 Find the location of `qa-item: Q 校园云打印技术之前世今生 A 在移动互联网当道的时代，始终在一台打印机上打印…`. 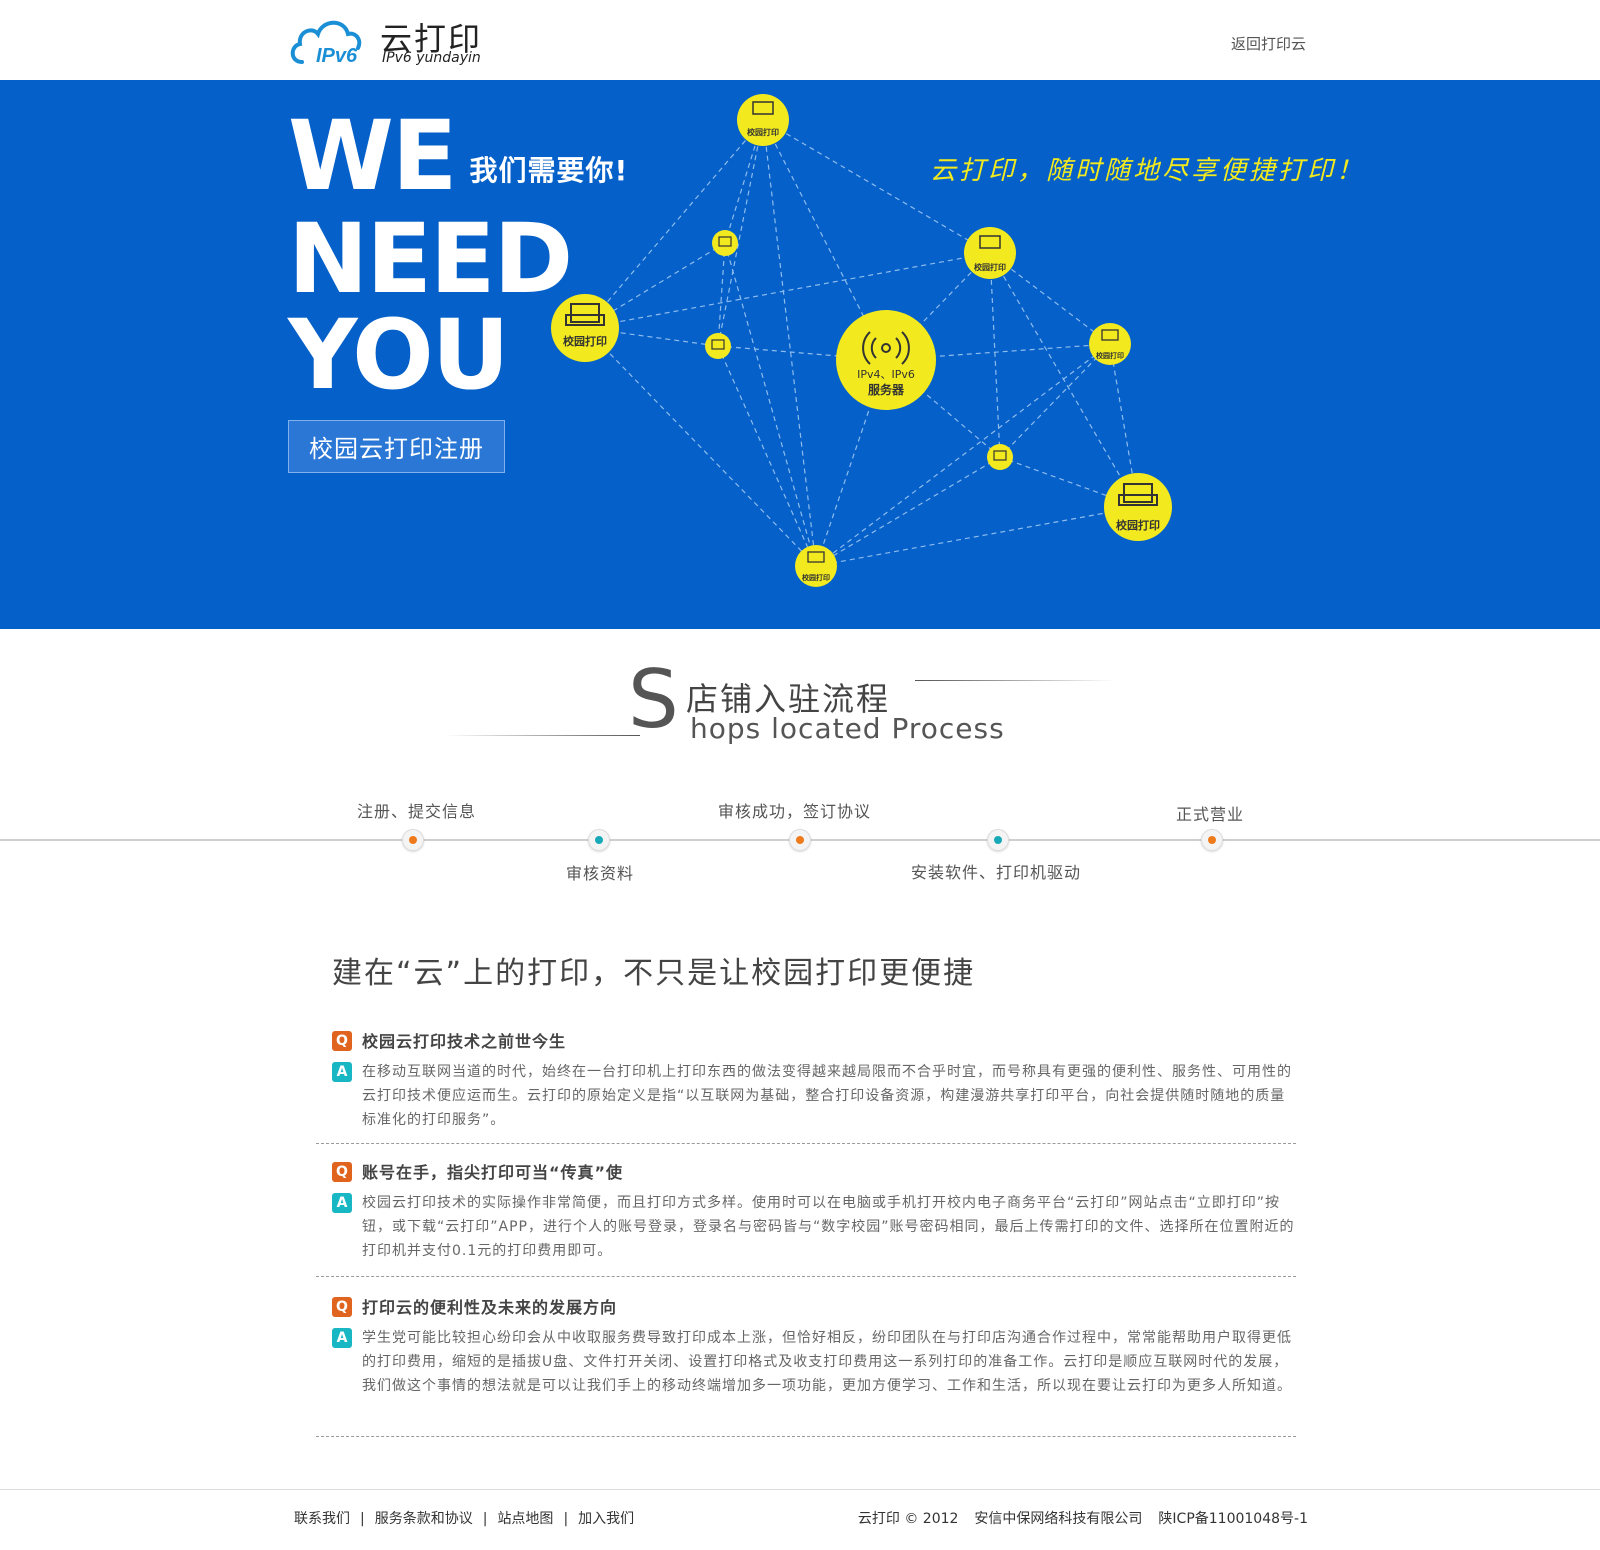

qa-item: Q 校园云打印技术之前世今生 A 在移动互联网当道的时代，始终在一台打印机上打印… is located at coordinates (806, 1080).